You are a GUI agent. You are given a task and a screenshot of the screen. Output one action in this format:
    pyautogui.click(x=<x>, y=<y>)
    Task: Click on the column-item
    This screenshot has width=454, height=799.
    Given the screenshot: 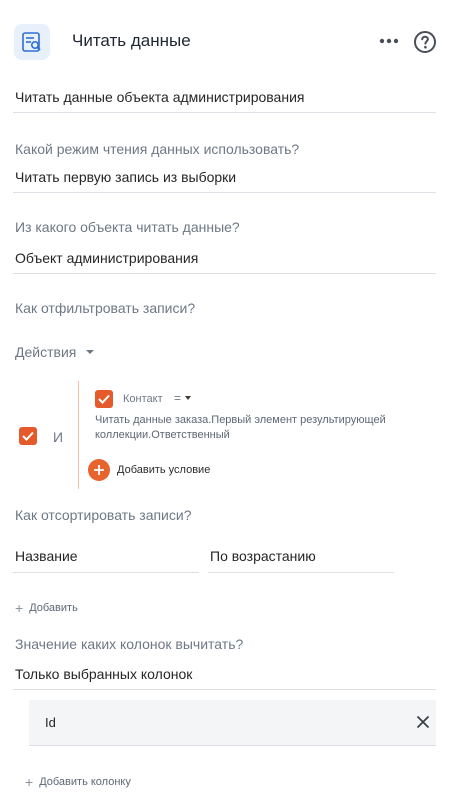 What is the action you would take?
    pyautogui.click(x=232, y=723)
    